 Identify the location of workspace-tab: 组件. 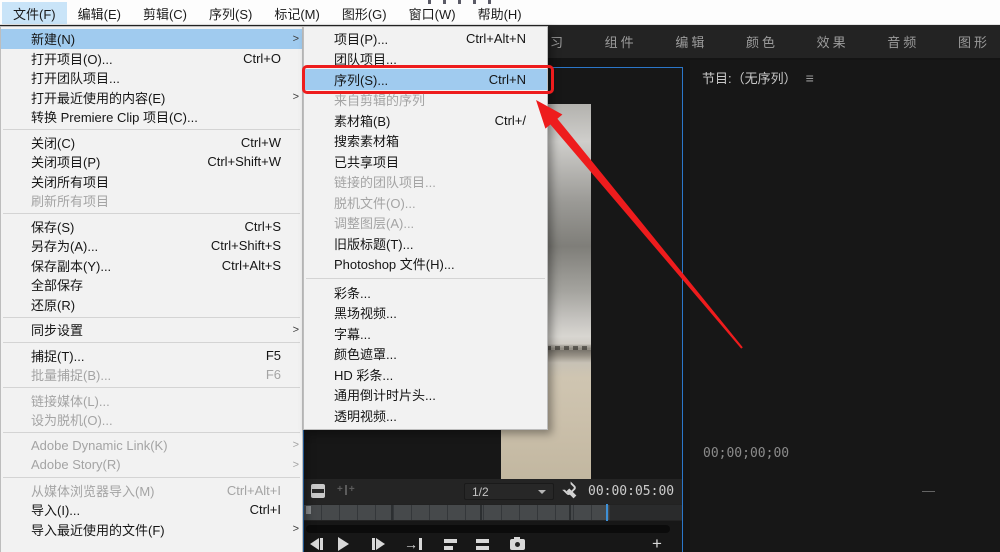
(621, 41).